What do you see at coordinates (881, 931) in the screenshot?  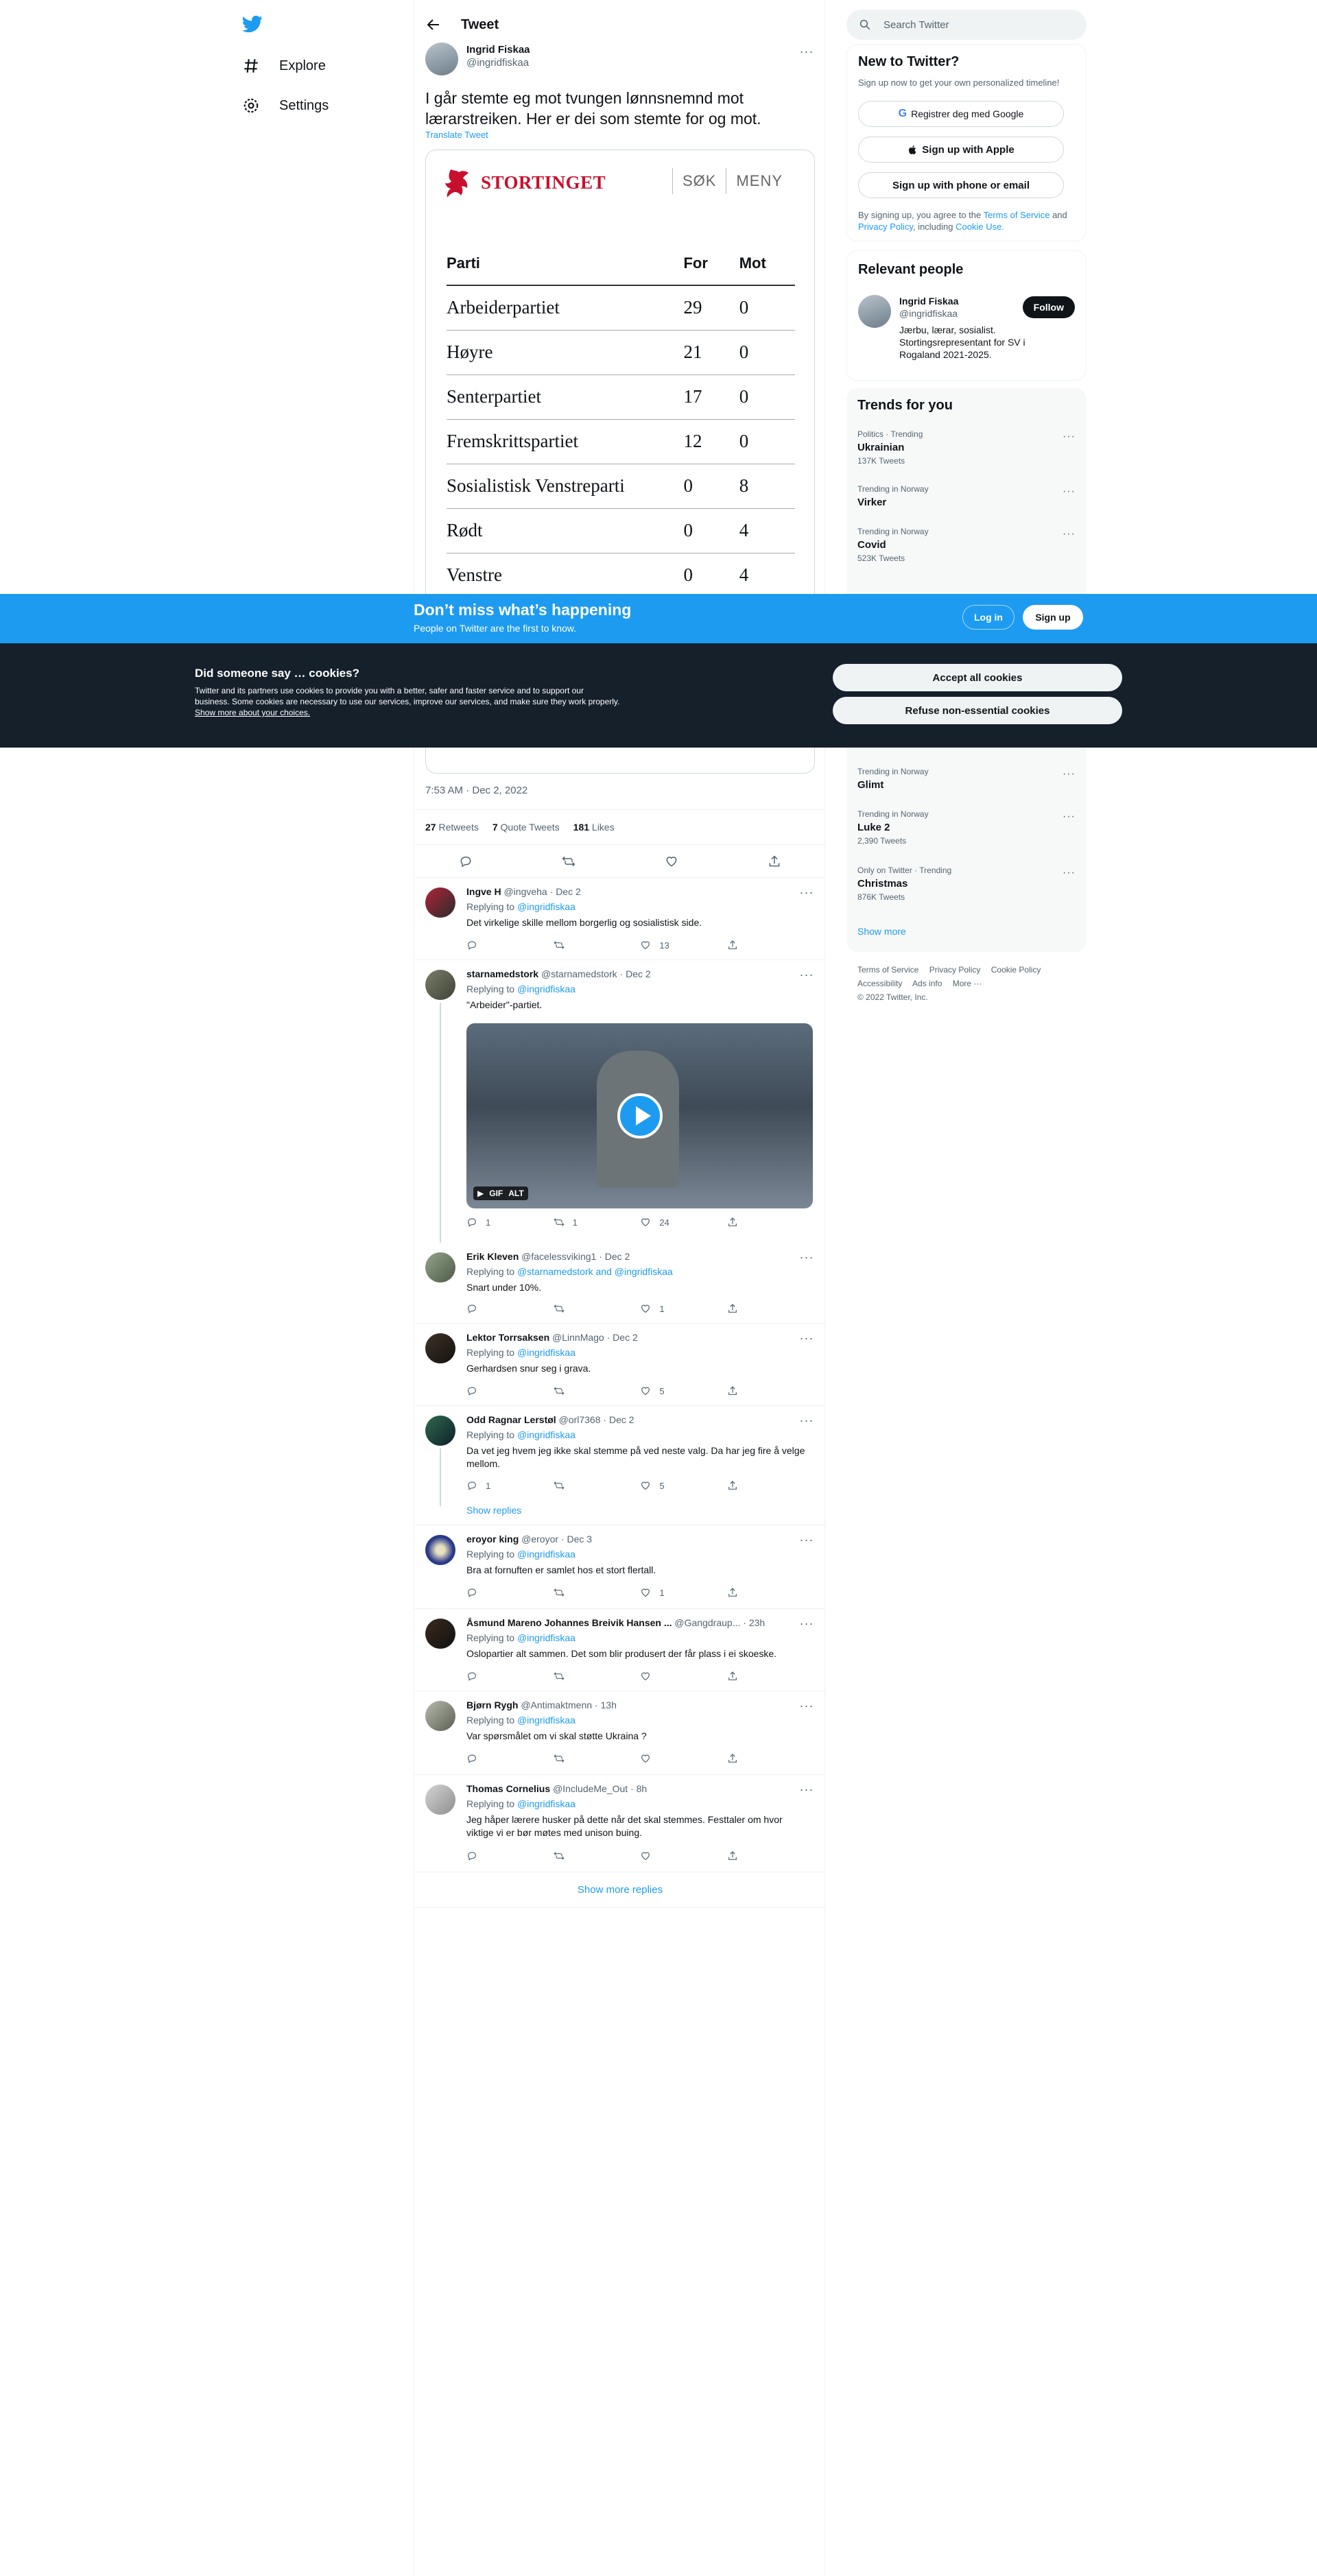 I see `show-more-trends-link: Show more` at bounding box center [881, 931].